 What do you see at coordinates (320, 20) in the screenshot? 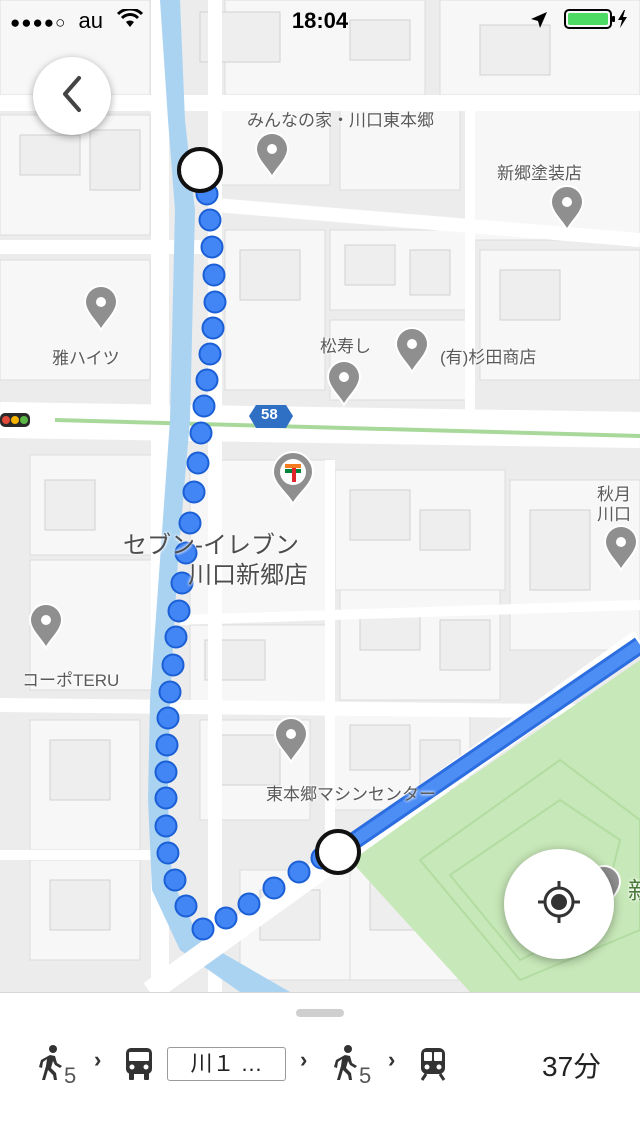
I see `status-bar: ●●●●○ au 18:04` at bounding box center [320, 20].